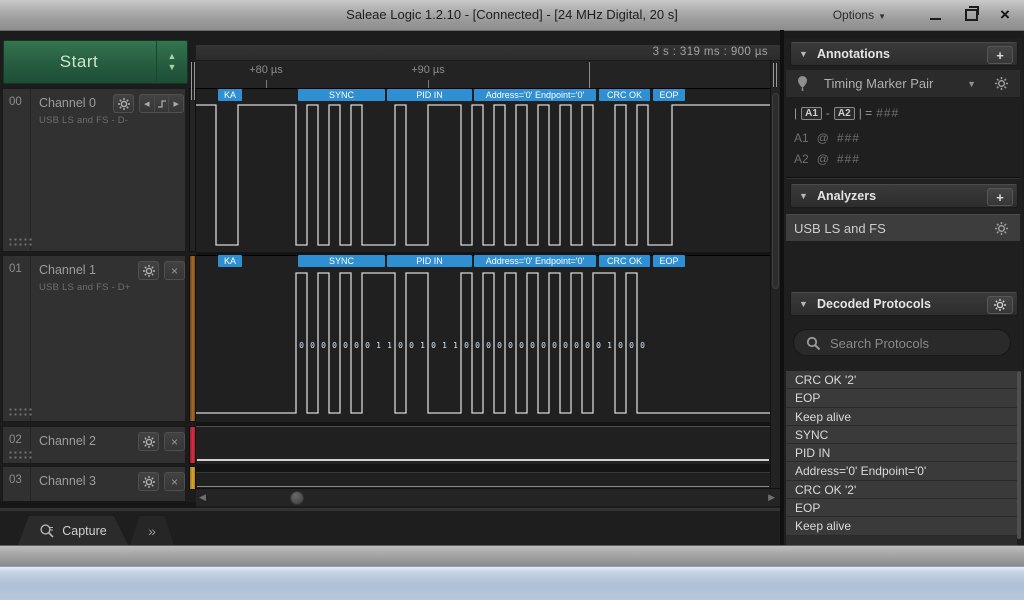  What do you see at coordinates (710, 52) in the screenshot?
I see `timeline-position-display: 3 s : 319 ms : 900 µs` at bounding box center [710, 52].